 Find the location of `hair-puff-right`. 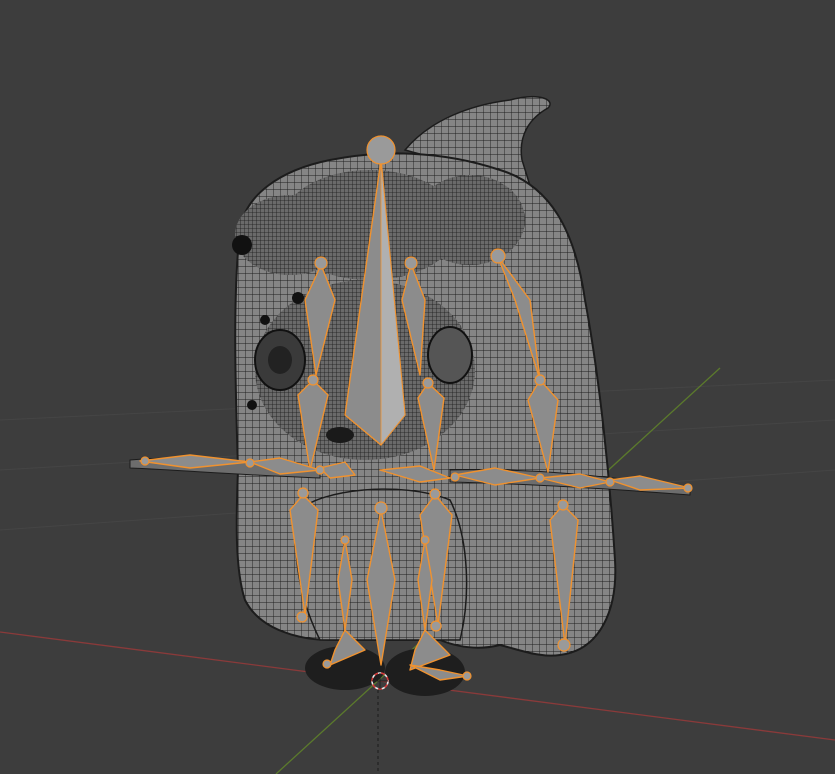

hair-puff-right is located at coordinates (470, 220).